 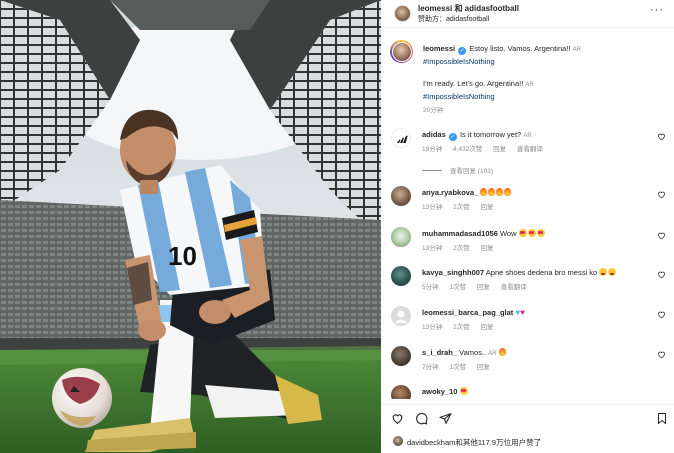 What do you see at coordinates (474, 442) in the screenshot?
I see `liked-by-text: davidbeckham和其他117.9万位用户赞了` at bounding box center [474, 442].